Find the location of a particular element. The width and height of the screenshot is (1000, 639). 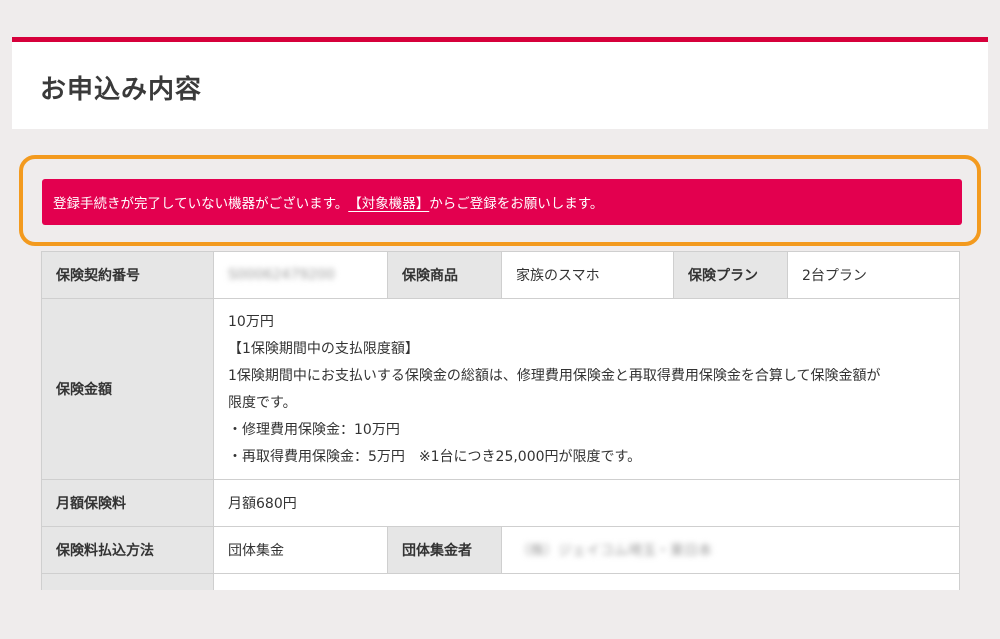

product-value: 家族のスマホ is located at coordinates (587, 275).